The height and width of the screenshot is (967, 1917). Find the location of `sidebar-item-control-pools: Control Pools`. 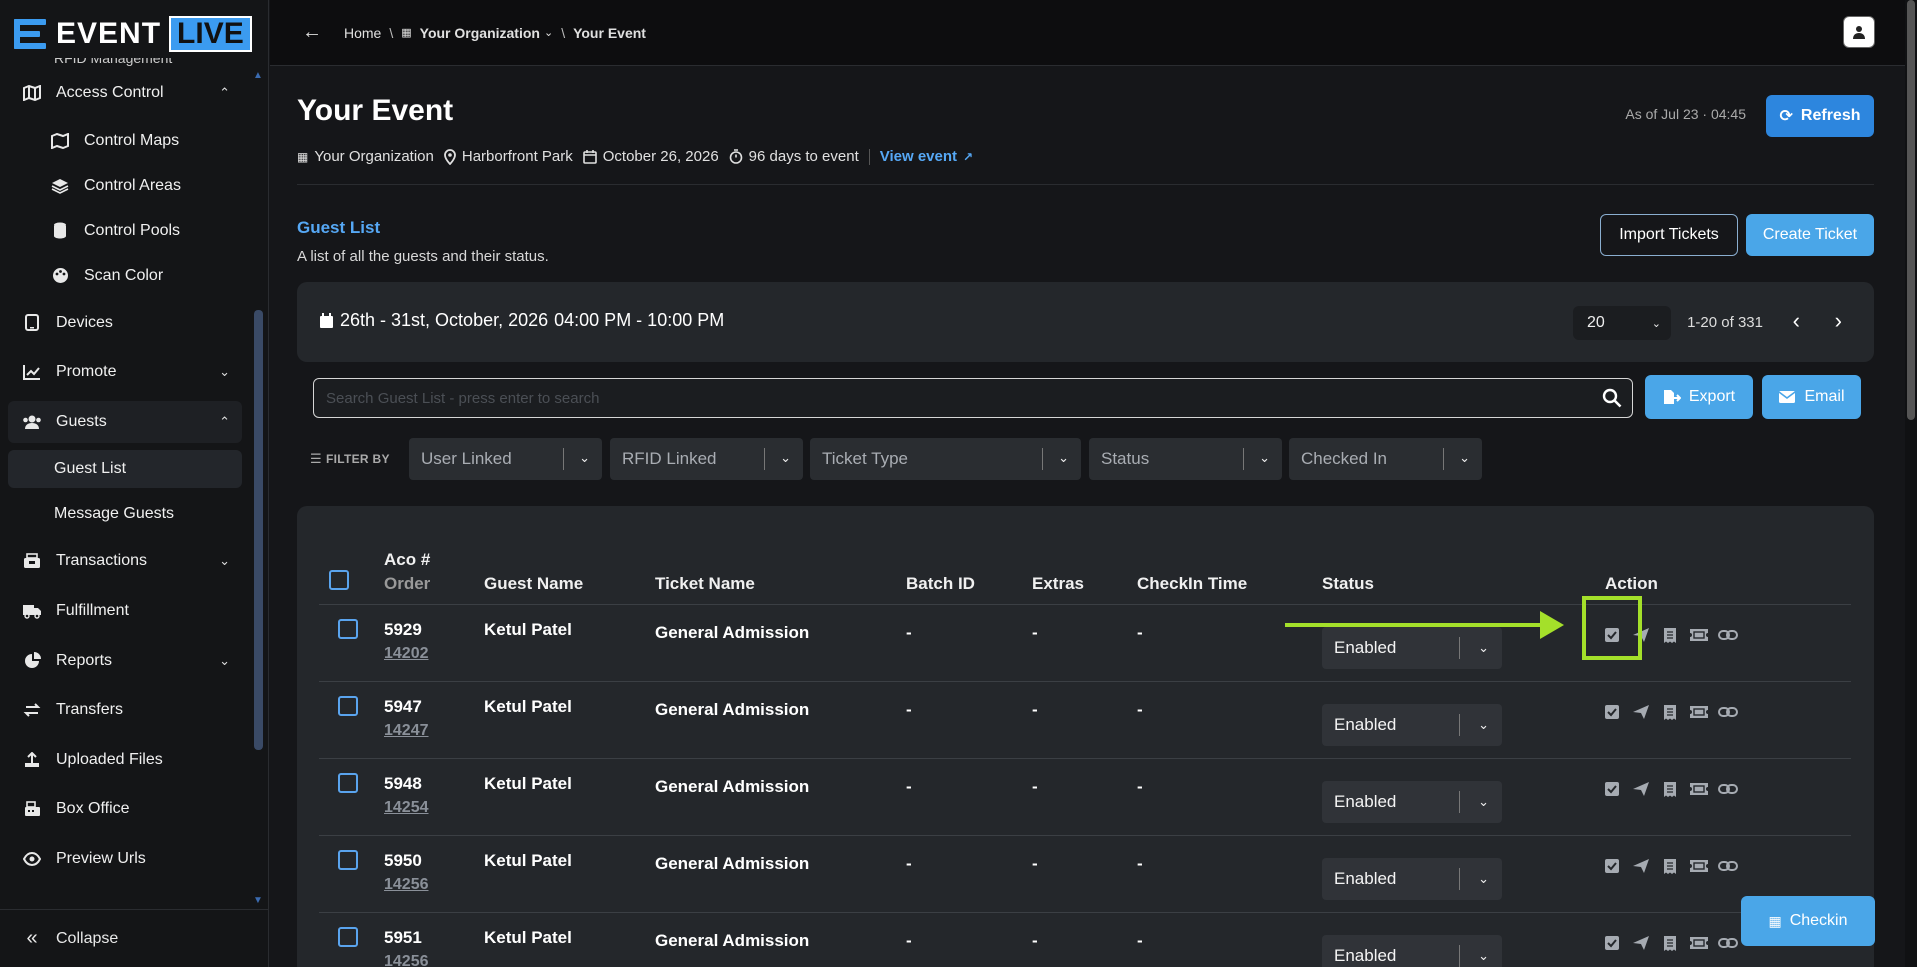

sidebar-item-control-pools: Control Pools is located at coordinates (125, 231).